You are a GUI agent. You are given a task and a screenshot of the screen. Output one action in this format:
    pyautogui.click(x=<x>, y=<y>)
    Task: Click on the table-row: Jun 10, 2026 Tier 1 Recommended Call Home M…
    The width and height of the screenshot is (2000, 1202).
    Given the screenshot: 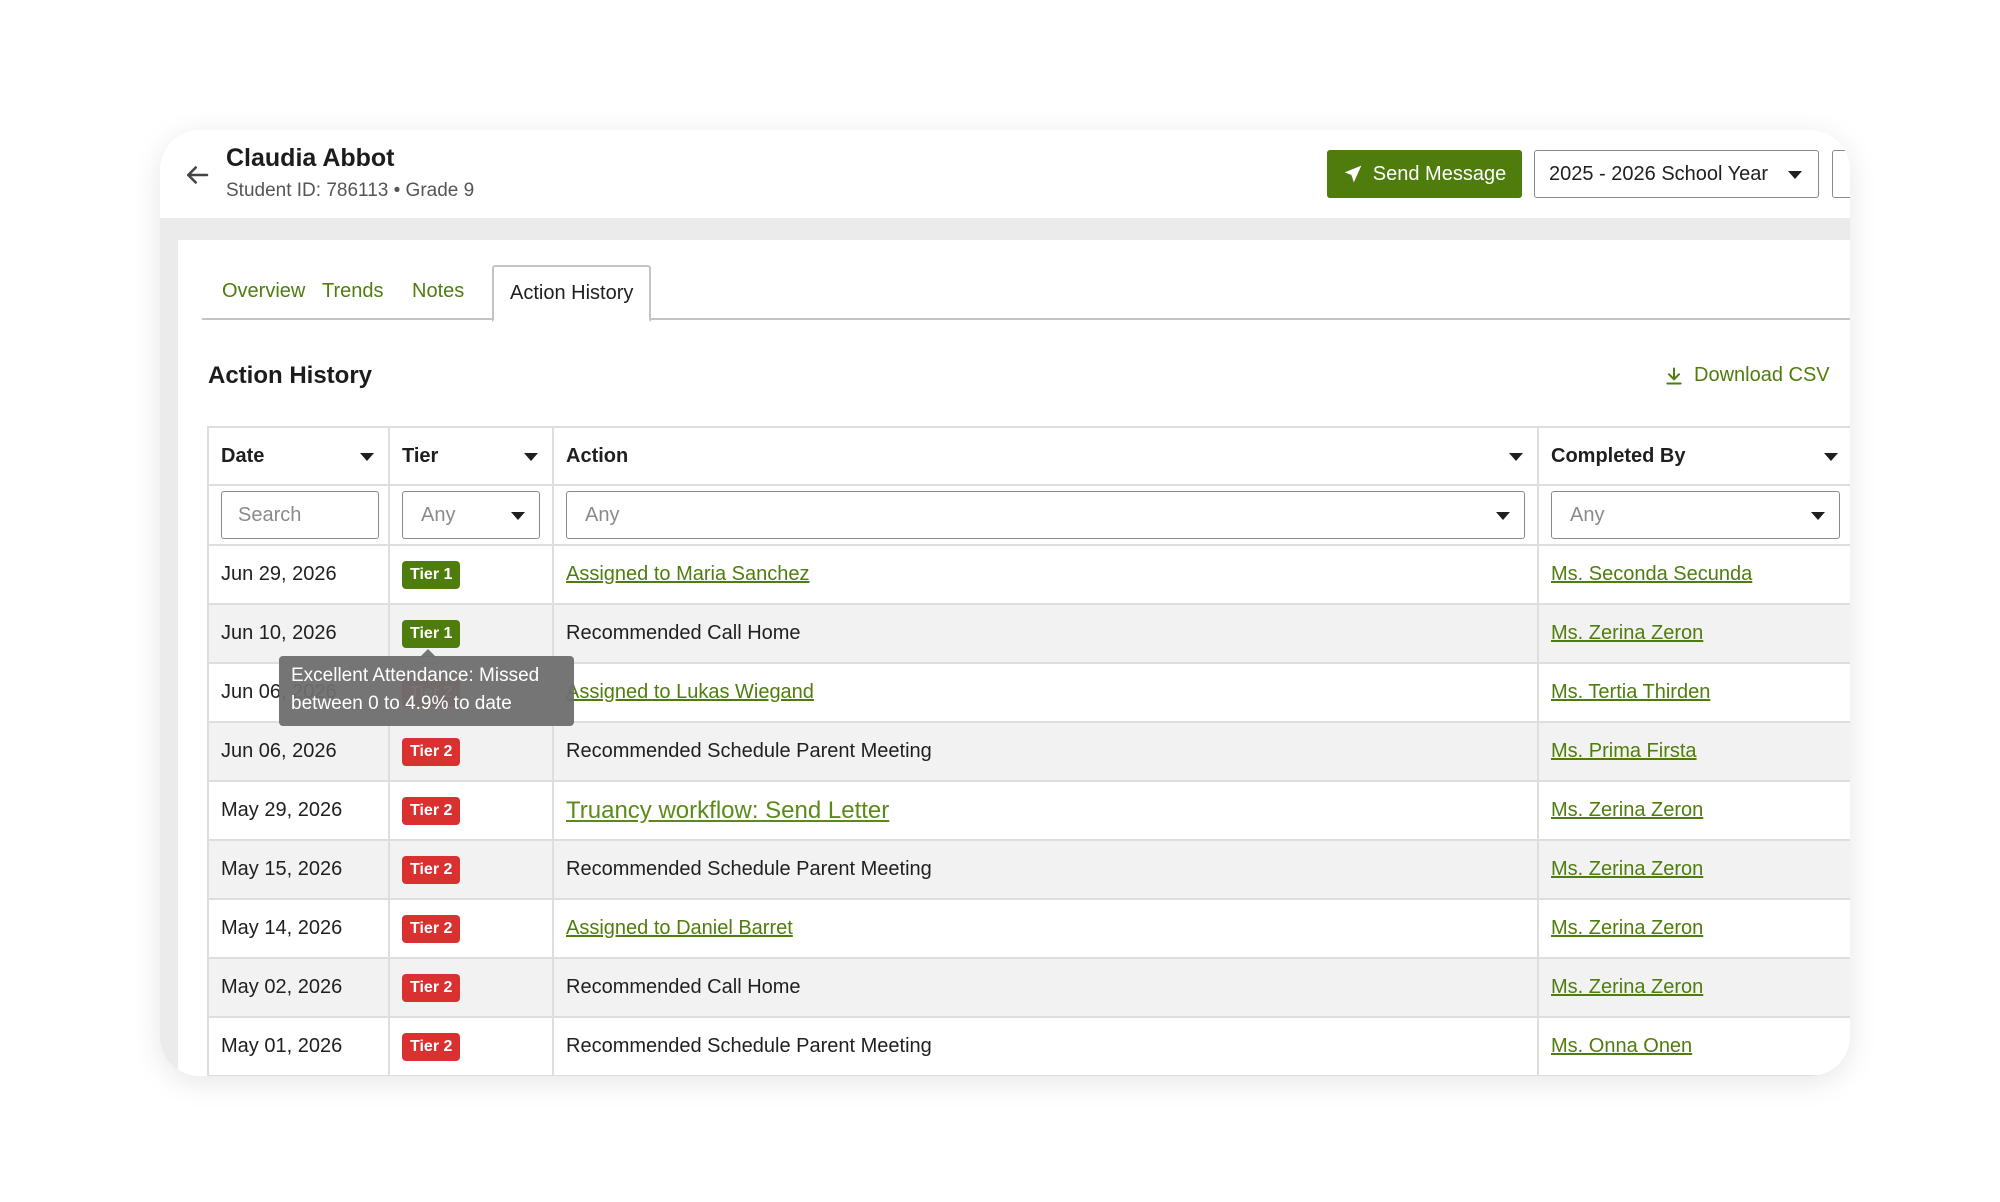 What is the action you would take?
    pyautogui.click(x=1028, y=633)
    